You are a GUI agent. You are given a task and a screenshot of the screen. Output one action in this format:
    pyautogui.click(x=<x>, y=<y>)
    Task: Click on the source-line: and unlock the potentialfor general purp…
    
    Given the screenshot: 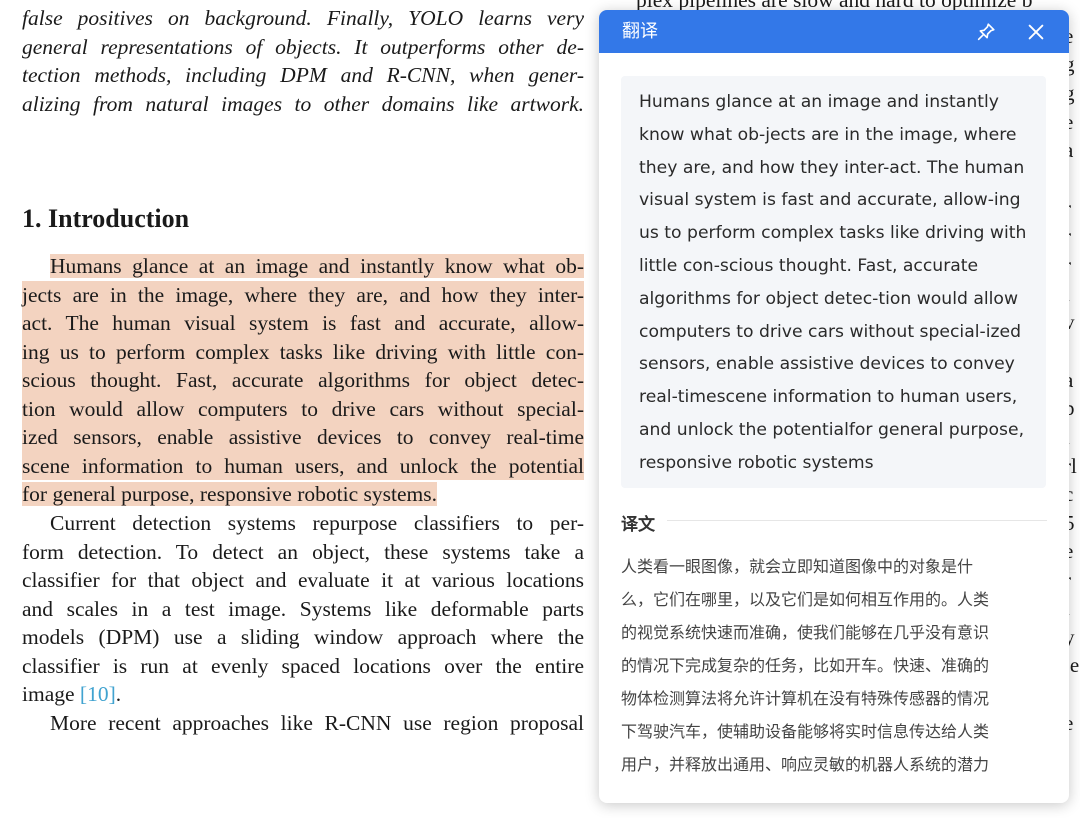 What is the action you would take?
    pyautogui.click(x=832, y=429)
    